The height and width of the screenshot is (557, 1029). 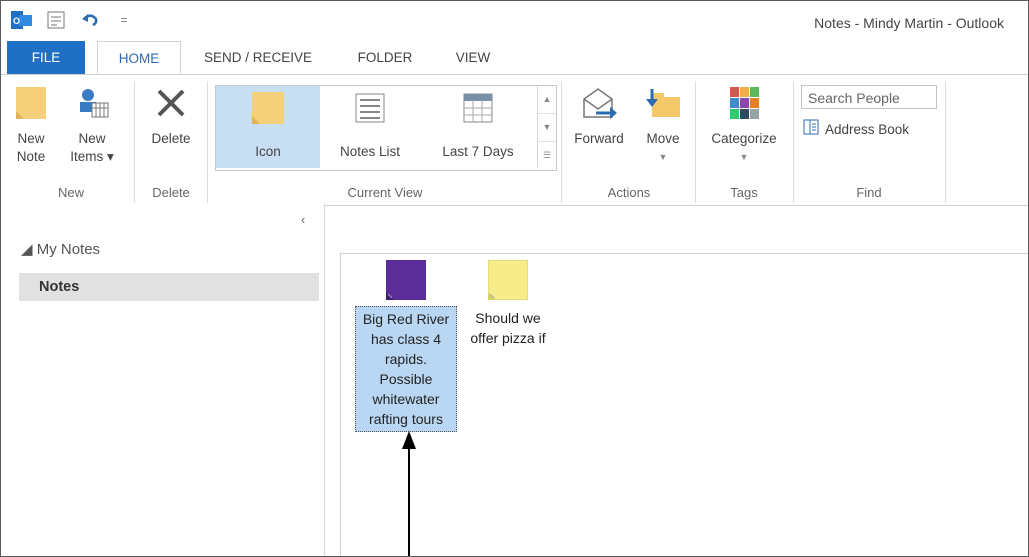 What do you see at coordinates (406, 419) in the screenshot?
I see `note-text-line: rafting tours` at bounding box center [406, 419].